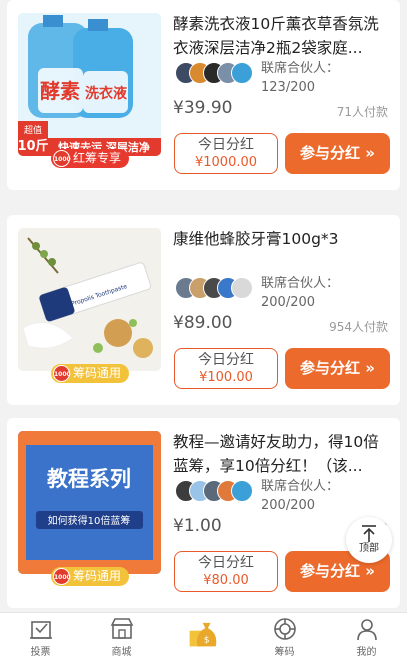 The width and height of the screenshot is (407, 662). What do you see at coordinates (366, 630) in the screenshot?
I see `user-icon` at bounding box center [366, 630].